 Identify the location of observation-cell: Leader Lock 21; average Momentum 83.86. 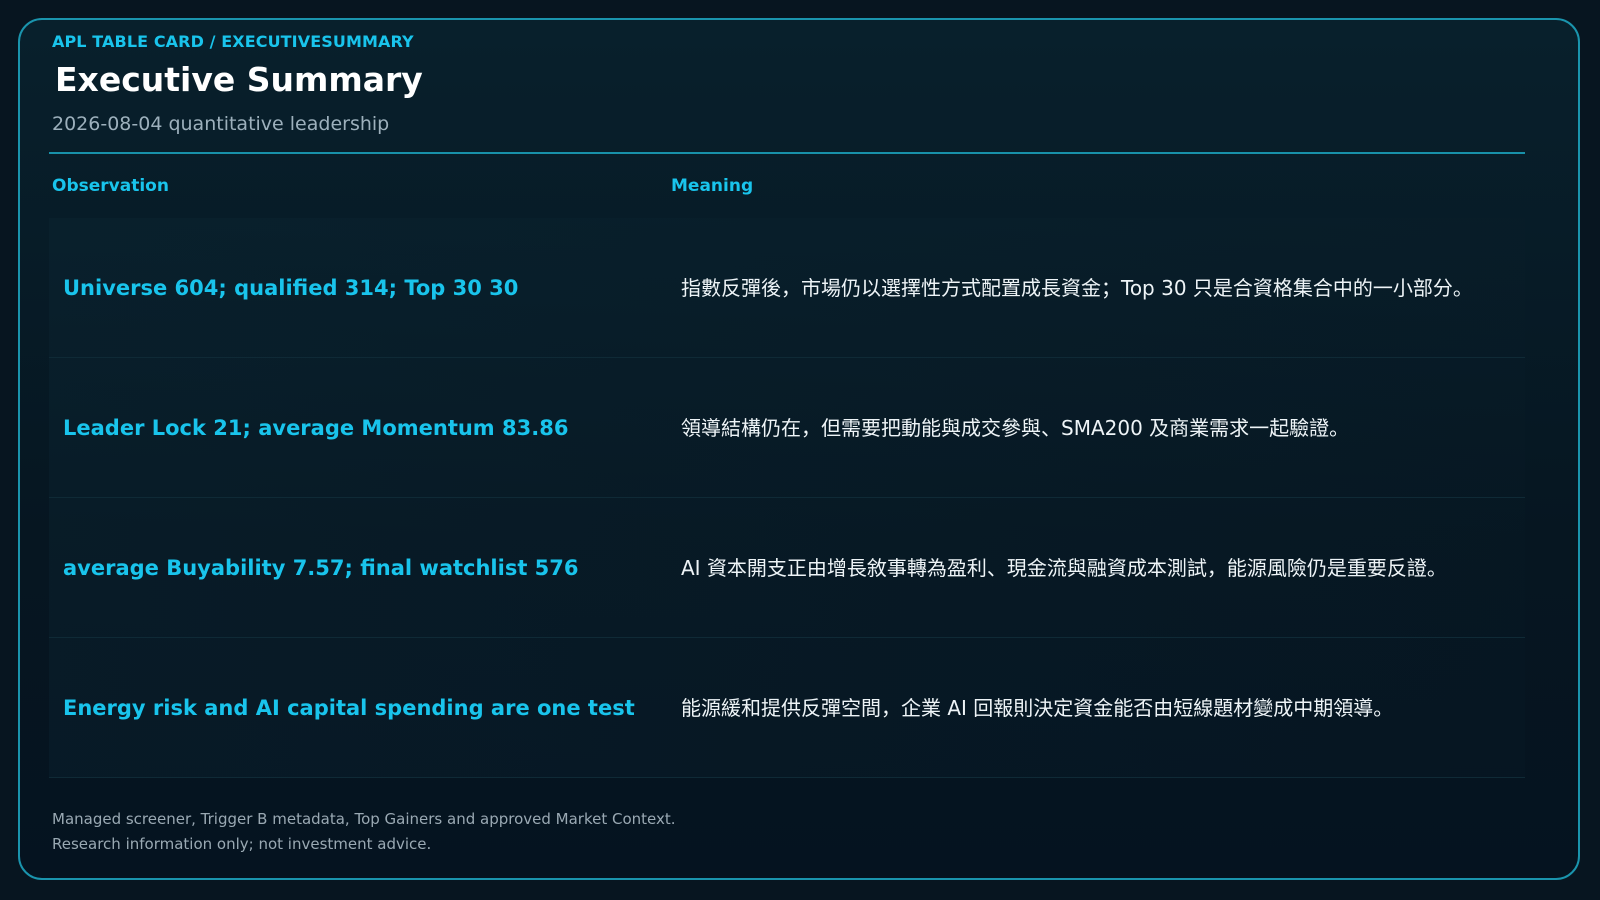
(316, 427).